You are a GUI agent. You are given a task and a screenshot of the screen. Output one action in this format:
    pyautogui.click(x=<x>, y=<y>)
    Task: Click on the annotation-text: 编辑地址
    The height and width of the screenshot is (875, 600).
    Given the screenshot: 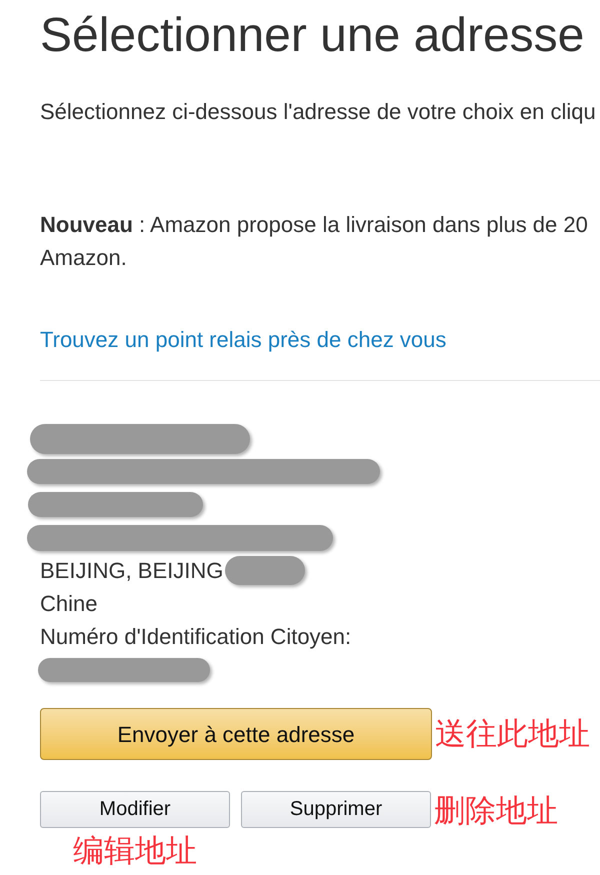 What is the action you would take?
    pyautogui.click(x=135, y=851)
    